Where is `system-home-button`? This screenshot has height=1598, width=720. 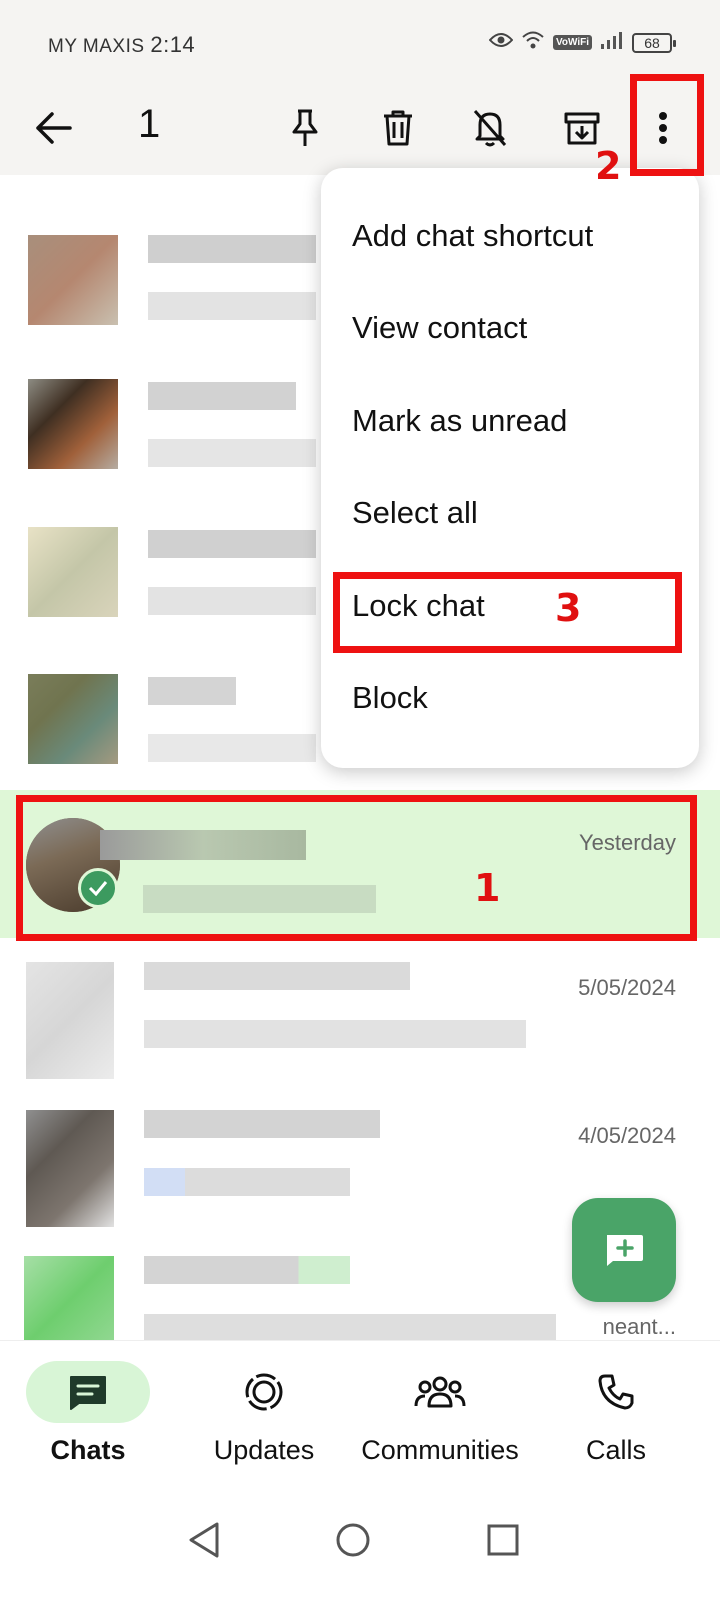
system-home-button is located at coordinates (353, 1540).